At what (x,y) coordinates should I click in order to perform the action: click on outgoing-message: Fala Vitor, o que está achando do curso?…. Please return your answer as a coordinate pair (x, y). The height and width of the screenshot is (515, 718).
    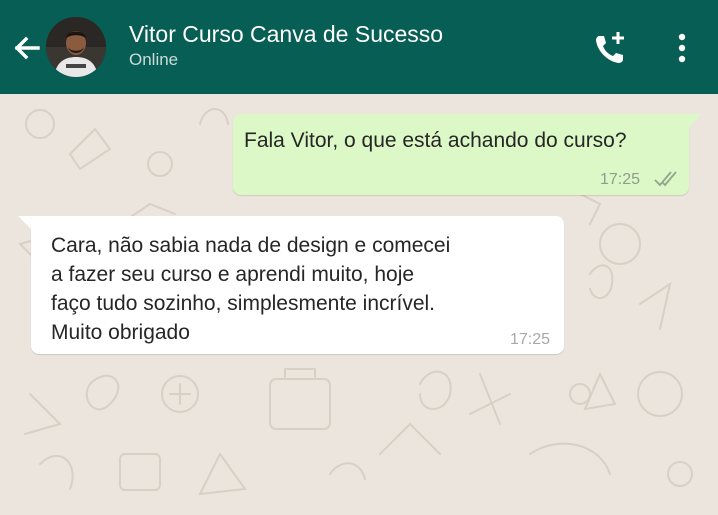
    Looking at the image, I should click on (461, 154).